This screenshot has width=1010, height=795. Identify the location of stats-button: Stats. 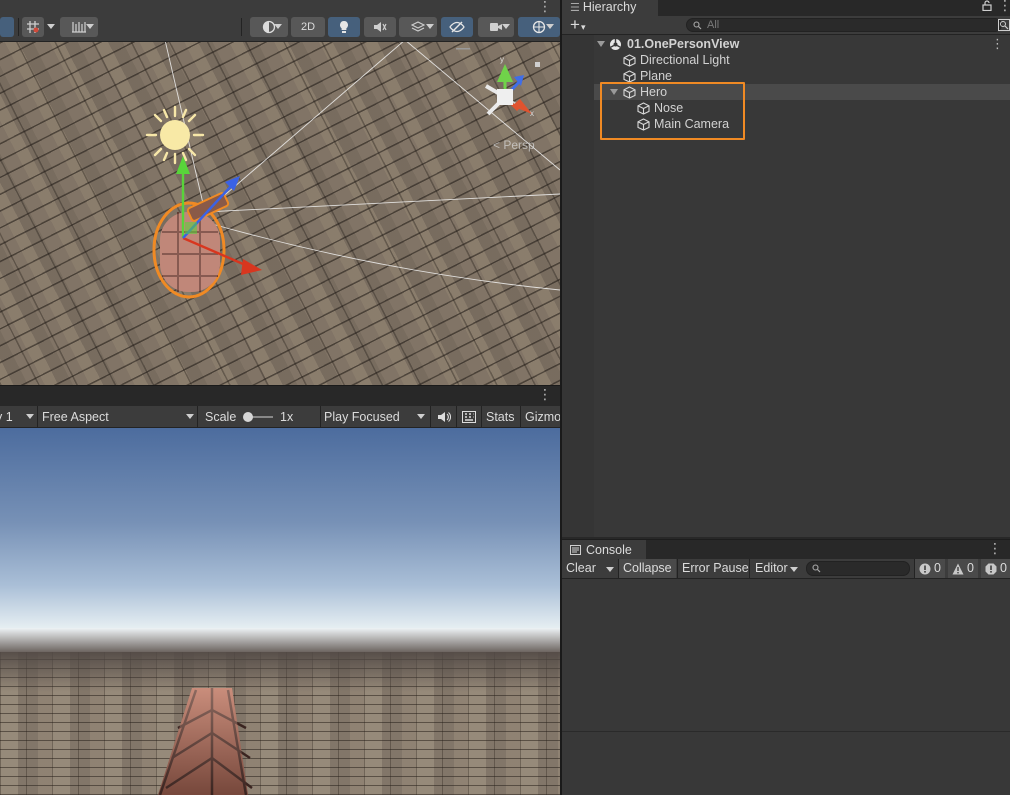
(500, 417).